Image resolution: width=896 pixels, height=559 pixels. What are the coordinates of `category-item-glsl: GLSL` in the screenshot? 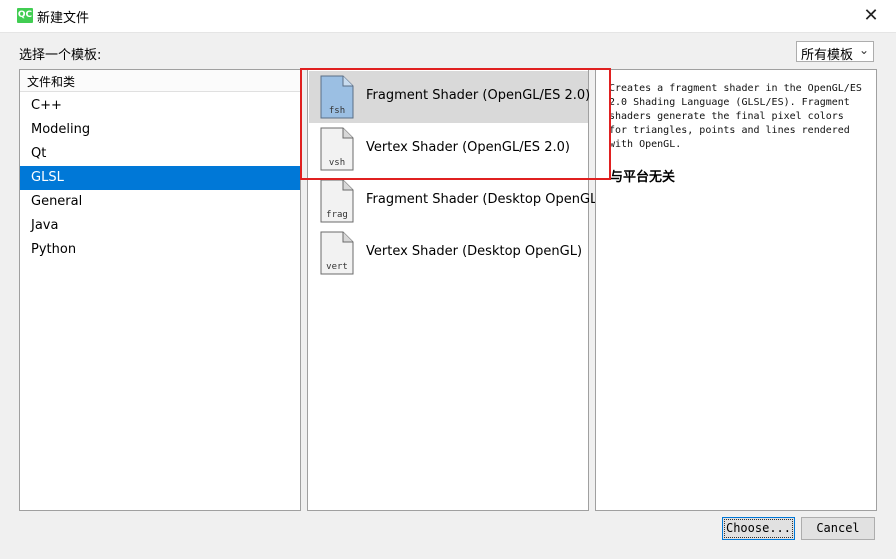 It's located at (160, 178).